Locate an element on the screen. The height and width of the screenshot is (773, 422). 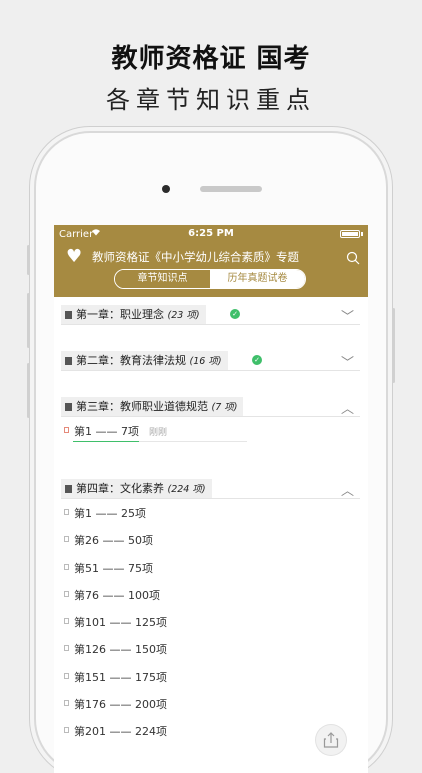
heart-icon: ♥ is located at coordinates (74, 256).